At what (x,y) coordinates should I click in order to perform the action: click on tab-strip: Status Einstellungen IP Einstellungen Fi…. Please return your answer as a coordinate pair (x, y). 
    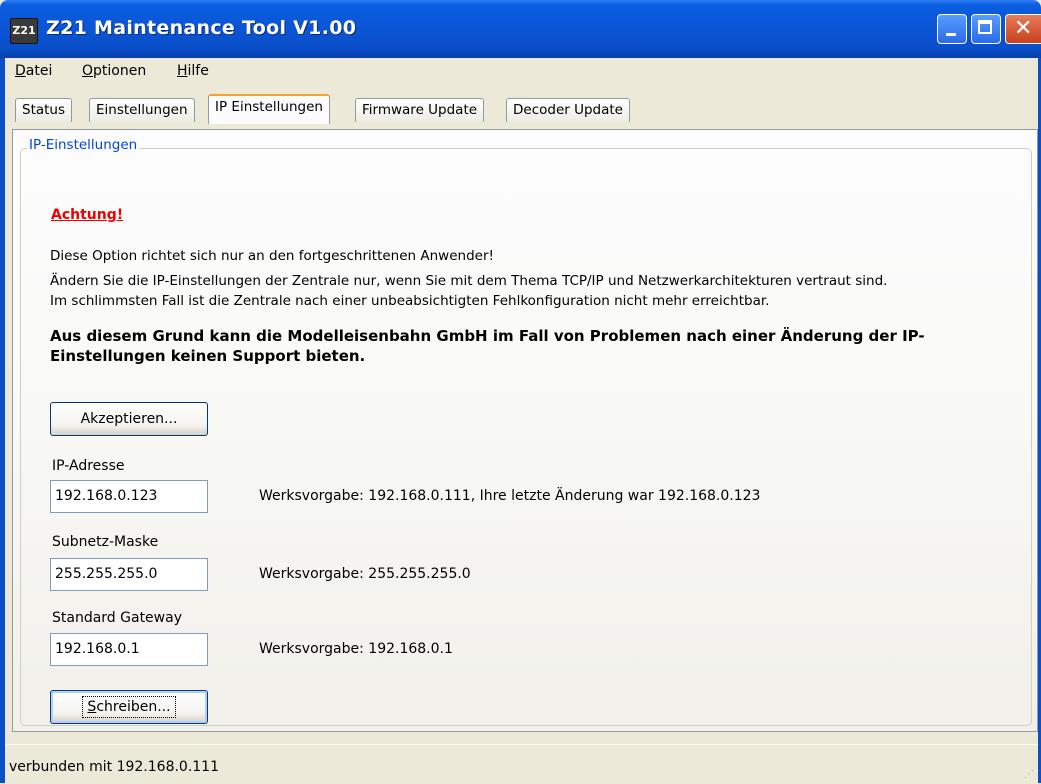
    Looking at the image, I should click on (521, 110).